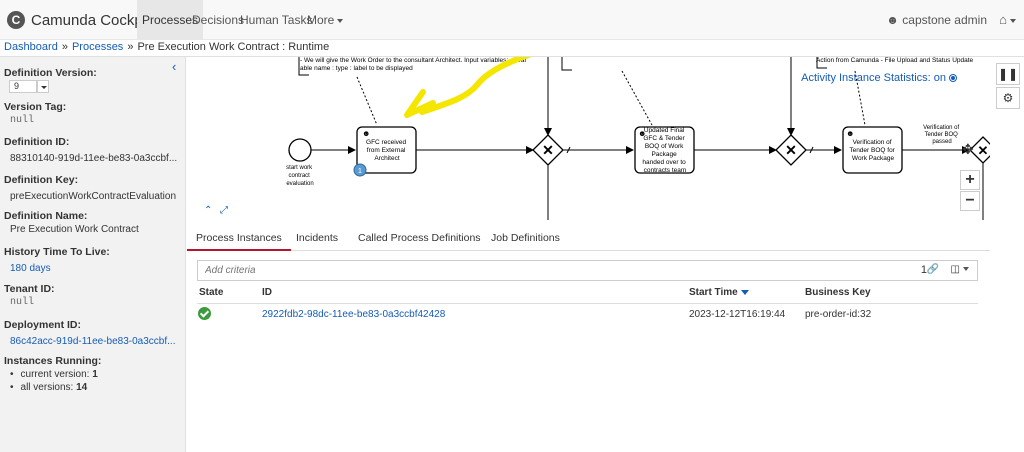  I want to click on home-menu: ⌂, so click(1007, 20).